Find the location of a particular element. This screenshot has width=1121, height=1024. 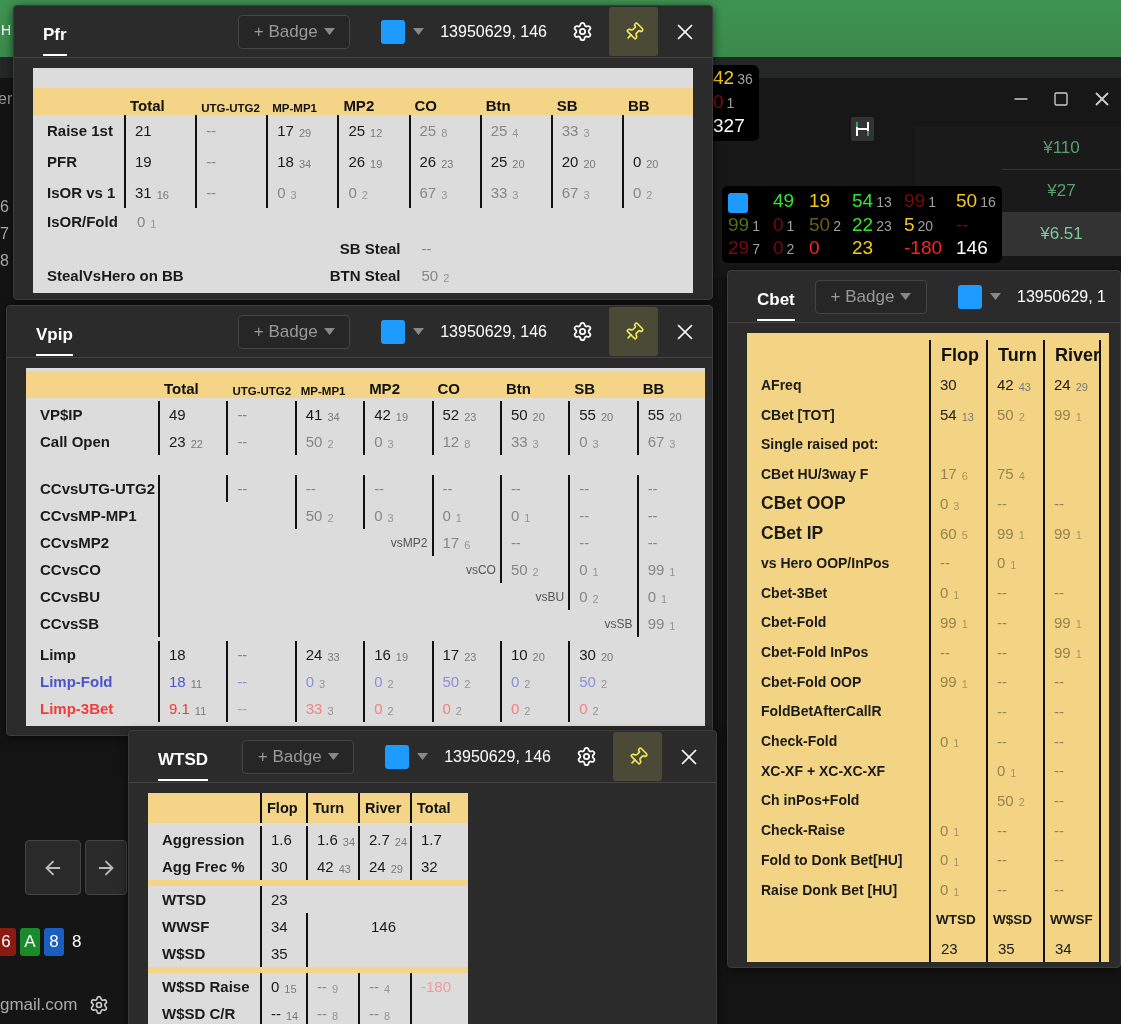

stat-value: 10 is located at coordinates (519, 654).